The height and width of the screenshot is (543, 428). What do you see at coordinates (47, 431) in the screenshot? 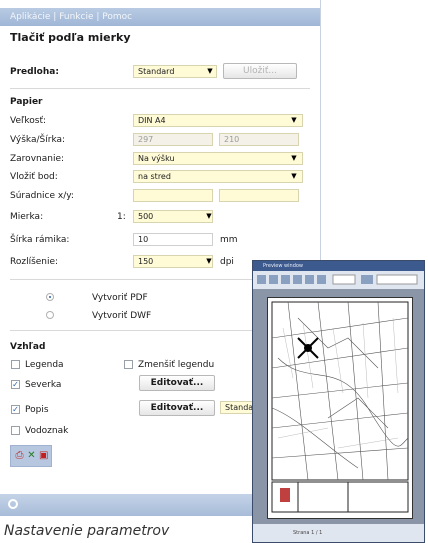
I see `vodoznak-label: Vodoznak` at bounding box center [47, 431].